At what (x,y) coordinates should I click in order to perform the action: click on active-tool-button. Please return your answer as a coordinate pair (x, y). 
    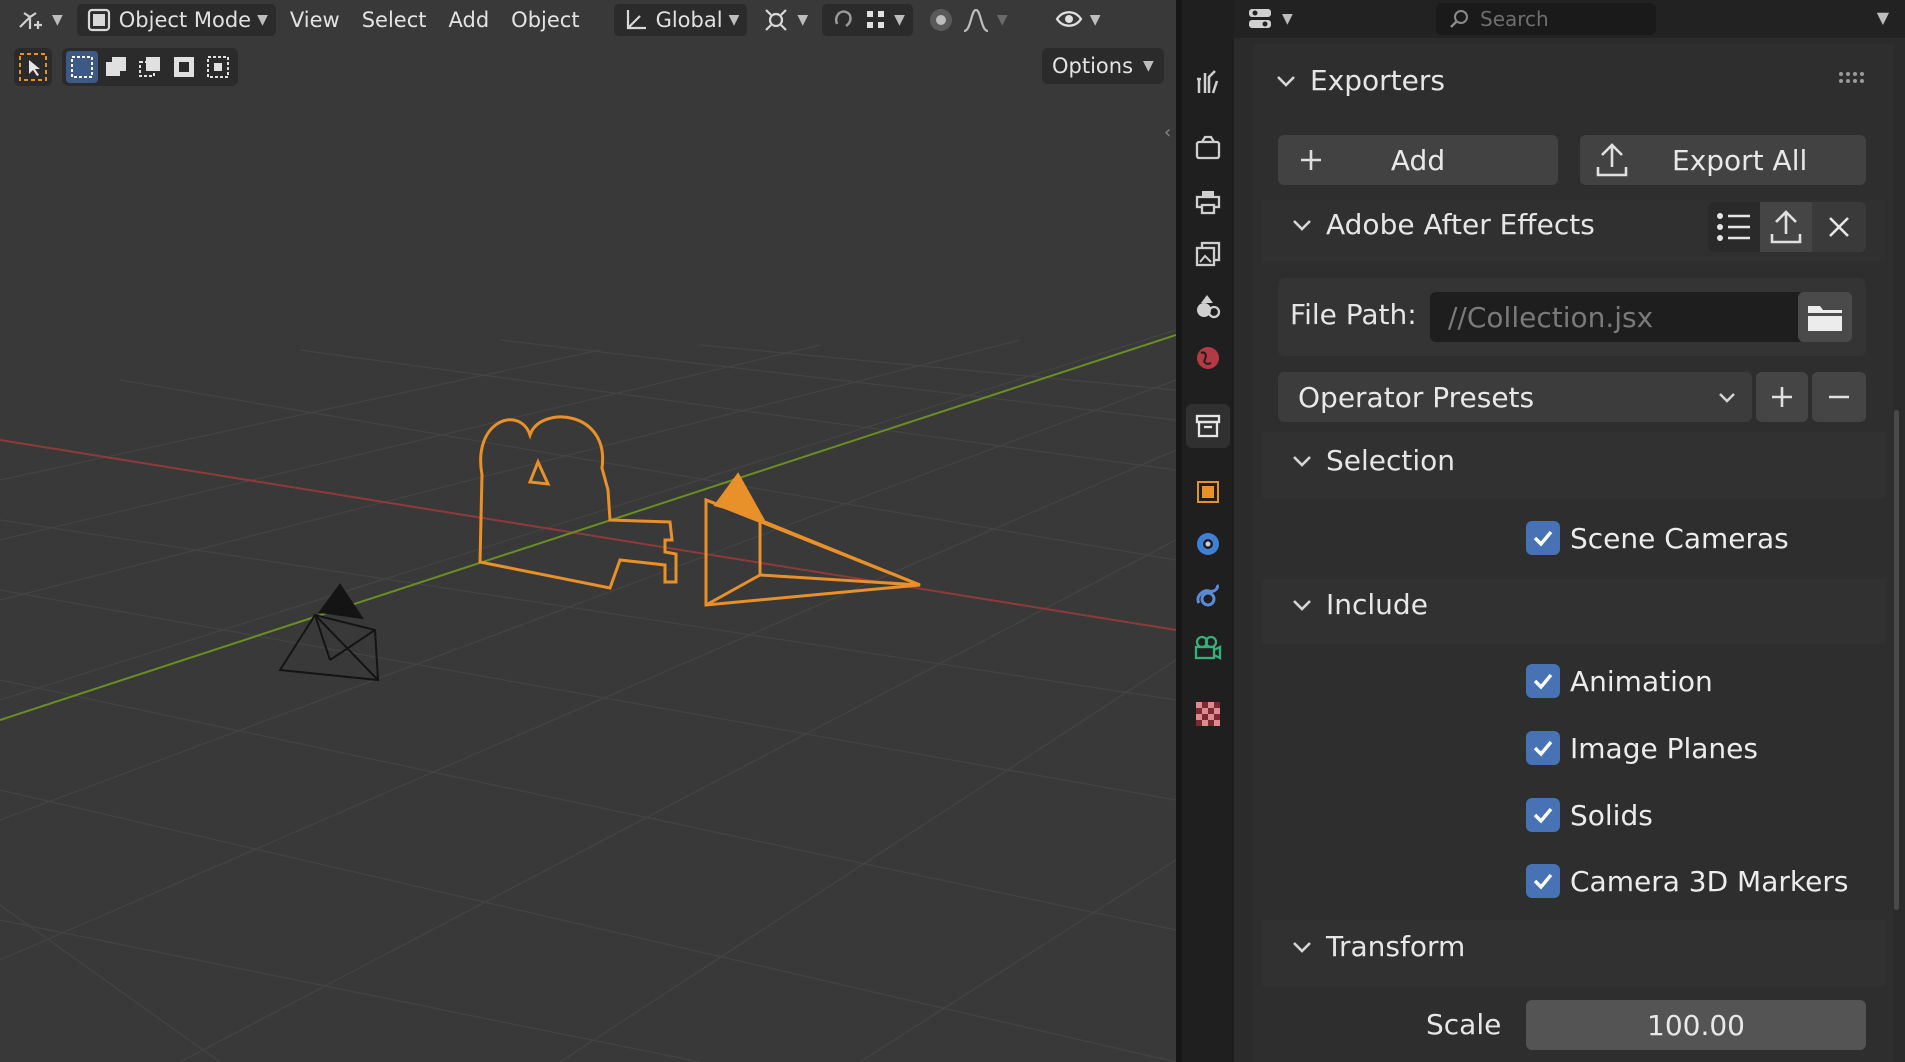
    Looking at the image, I should click on (33, 67).